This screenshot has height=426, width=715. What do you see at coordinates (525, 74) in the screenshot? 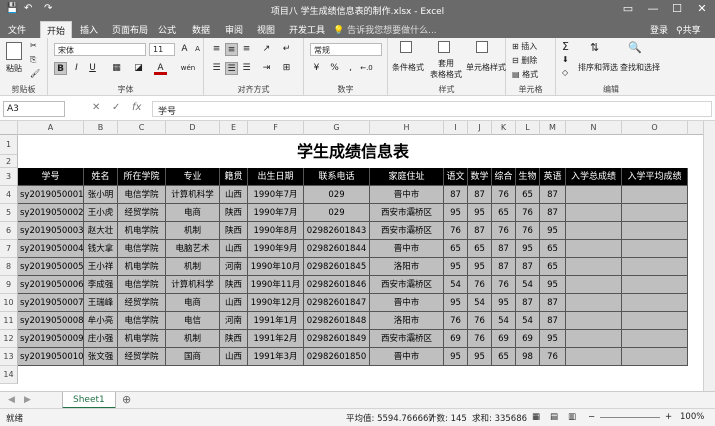
I see `format-cells-button: ▤ 格式` at bounding box center [525, 74].